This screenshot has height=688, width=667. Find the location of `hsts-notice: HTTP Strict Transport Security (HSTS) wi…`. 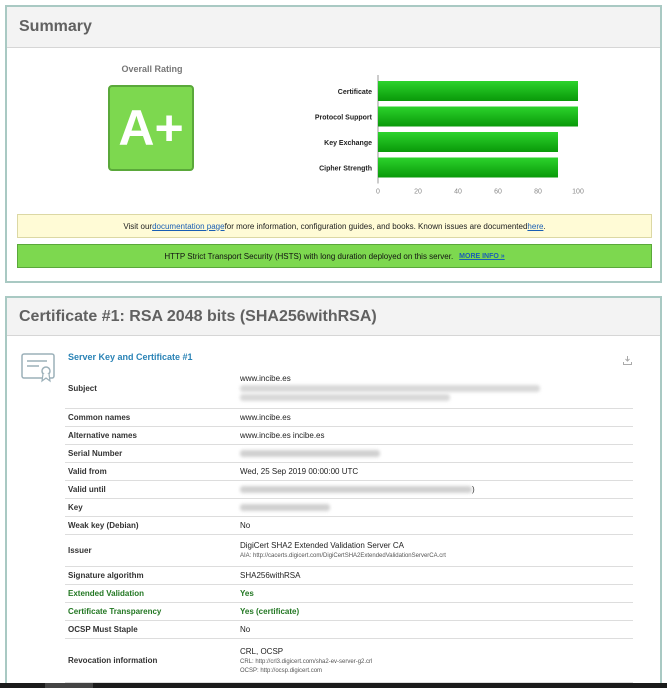

hsts-notice: HTTP Strict Transport Security (HSTS) wi… is located at coordinates (334, 256).